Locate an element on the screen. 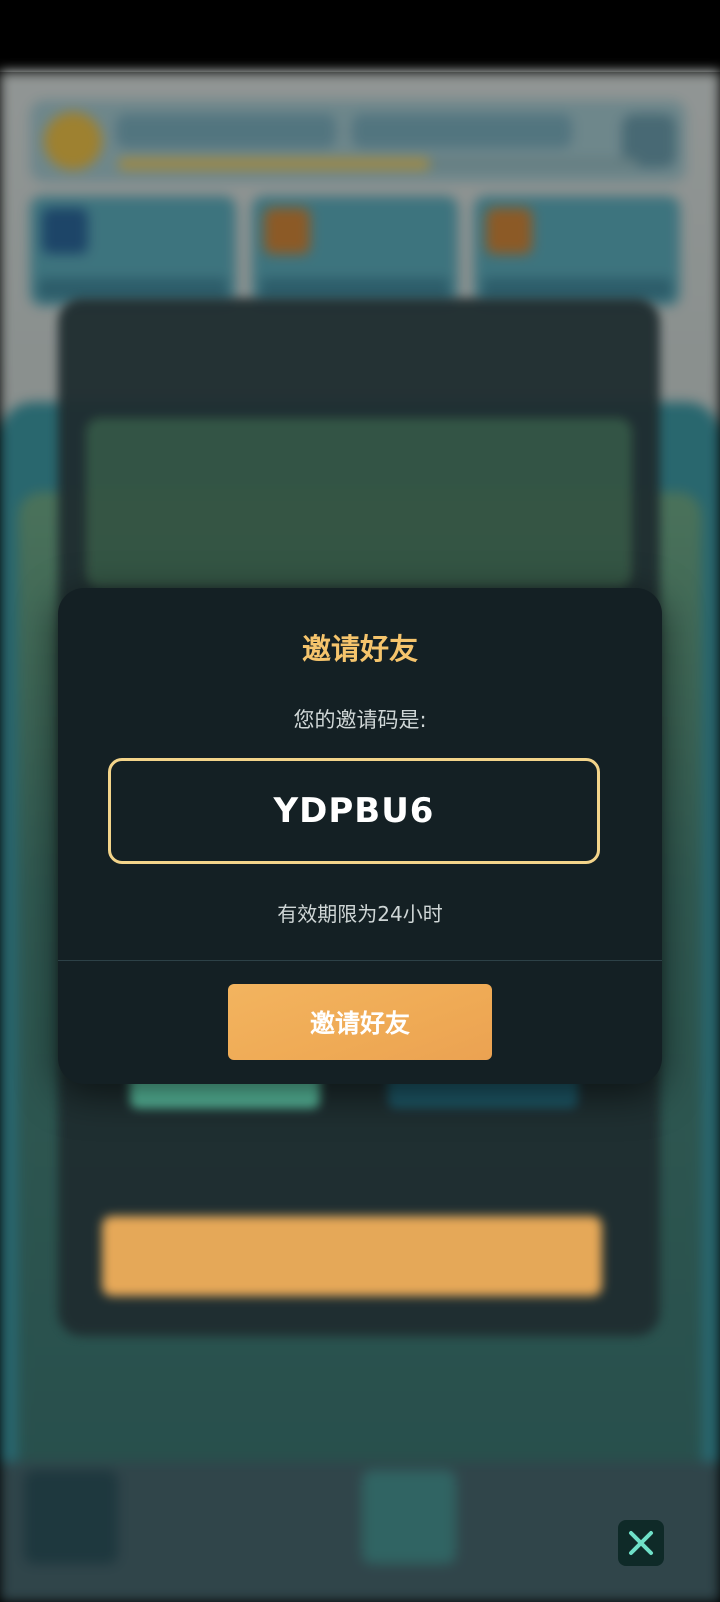  invite-code-box: YDPBU6 is located at coordinates (354, 811).